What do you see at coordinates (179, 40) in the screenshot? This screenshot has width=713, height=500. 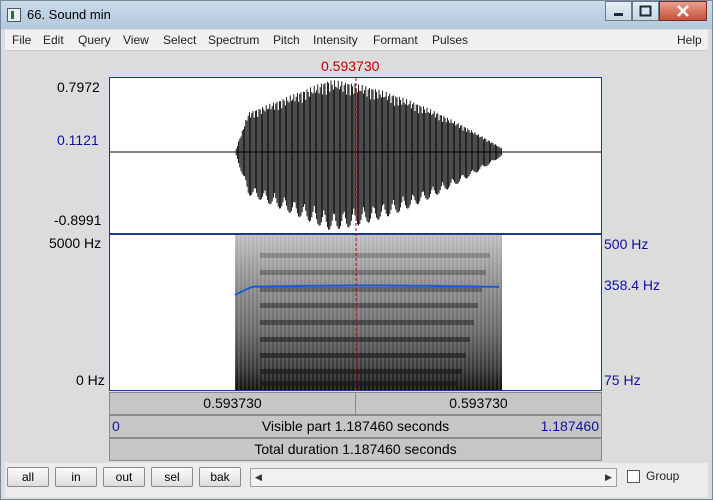 I see `menu-select: Select` at bounding box center [179, 40].